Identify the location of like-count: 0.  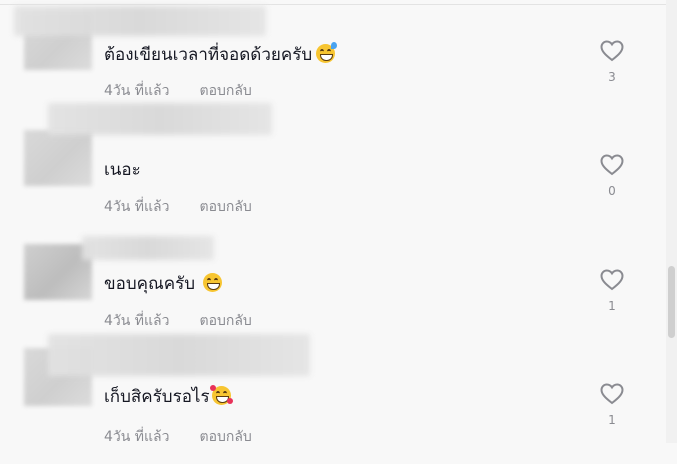
(612, 191).